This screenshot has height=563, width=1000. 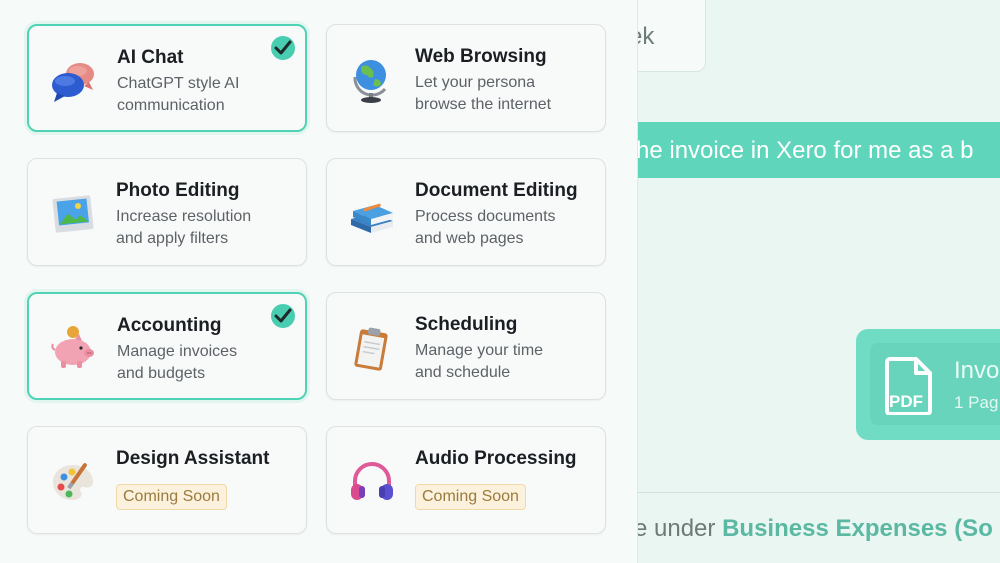 What do you see at coordinates (906, 401) in the screenshot?
I see `pdf-label: PDF` at bounding box center [906, 401].